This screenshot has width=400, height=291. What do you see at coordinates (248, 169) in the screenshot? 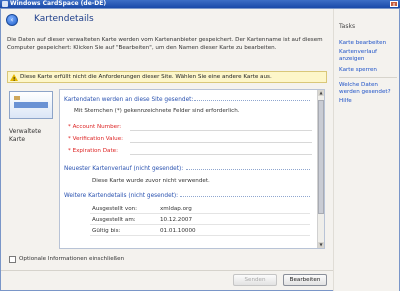
I see `history-section-divider` at bounding box center [248, 169].